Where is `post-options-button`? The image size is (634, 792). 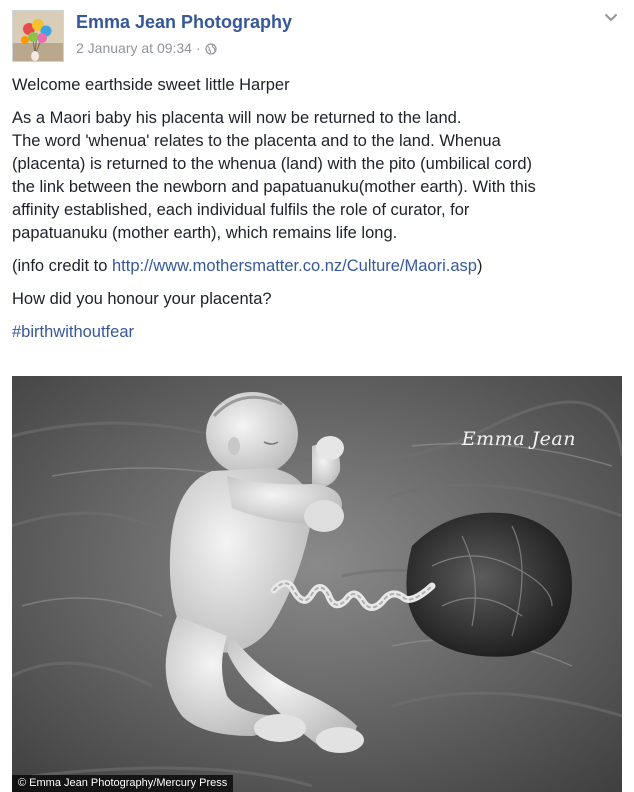 post-options-button is located at coordinates (611, 17).